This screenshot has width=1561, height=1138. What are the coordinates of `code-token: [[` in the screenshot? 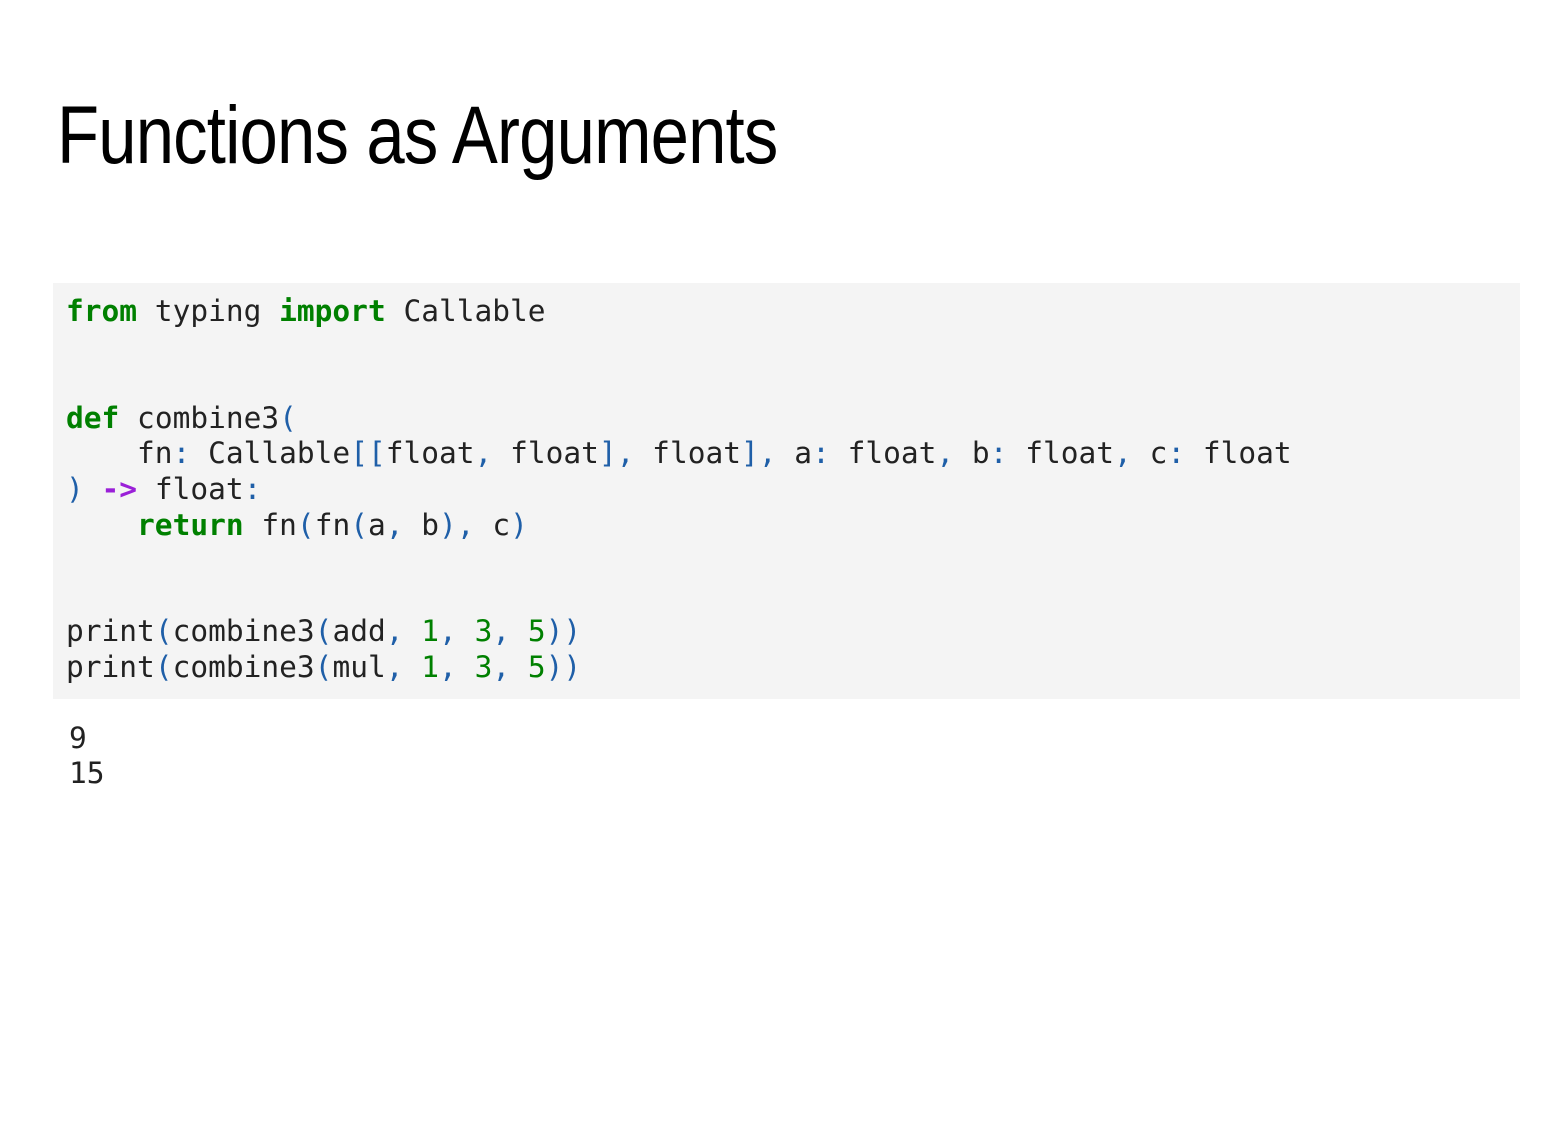 It's located at (368, 453).